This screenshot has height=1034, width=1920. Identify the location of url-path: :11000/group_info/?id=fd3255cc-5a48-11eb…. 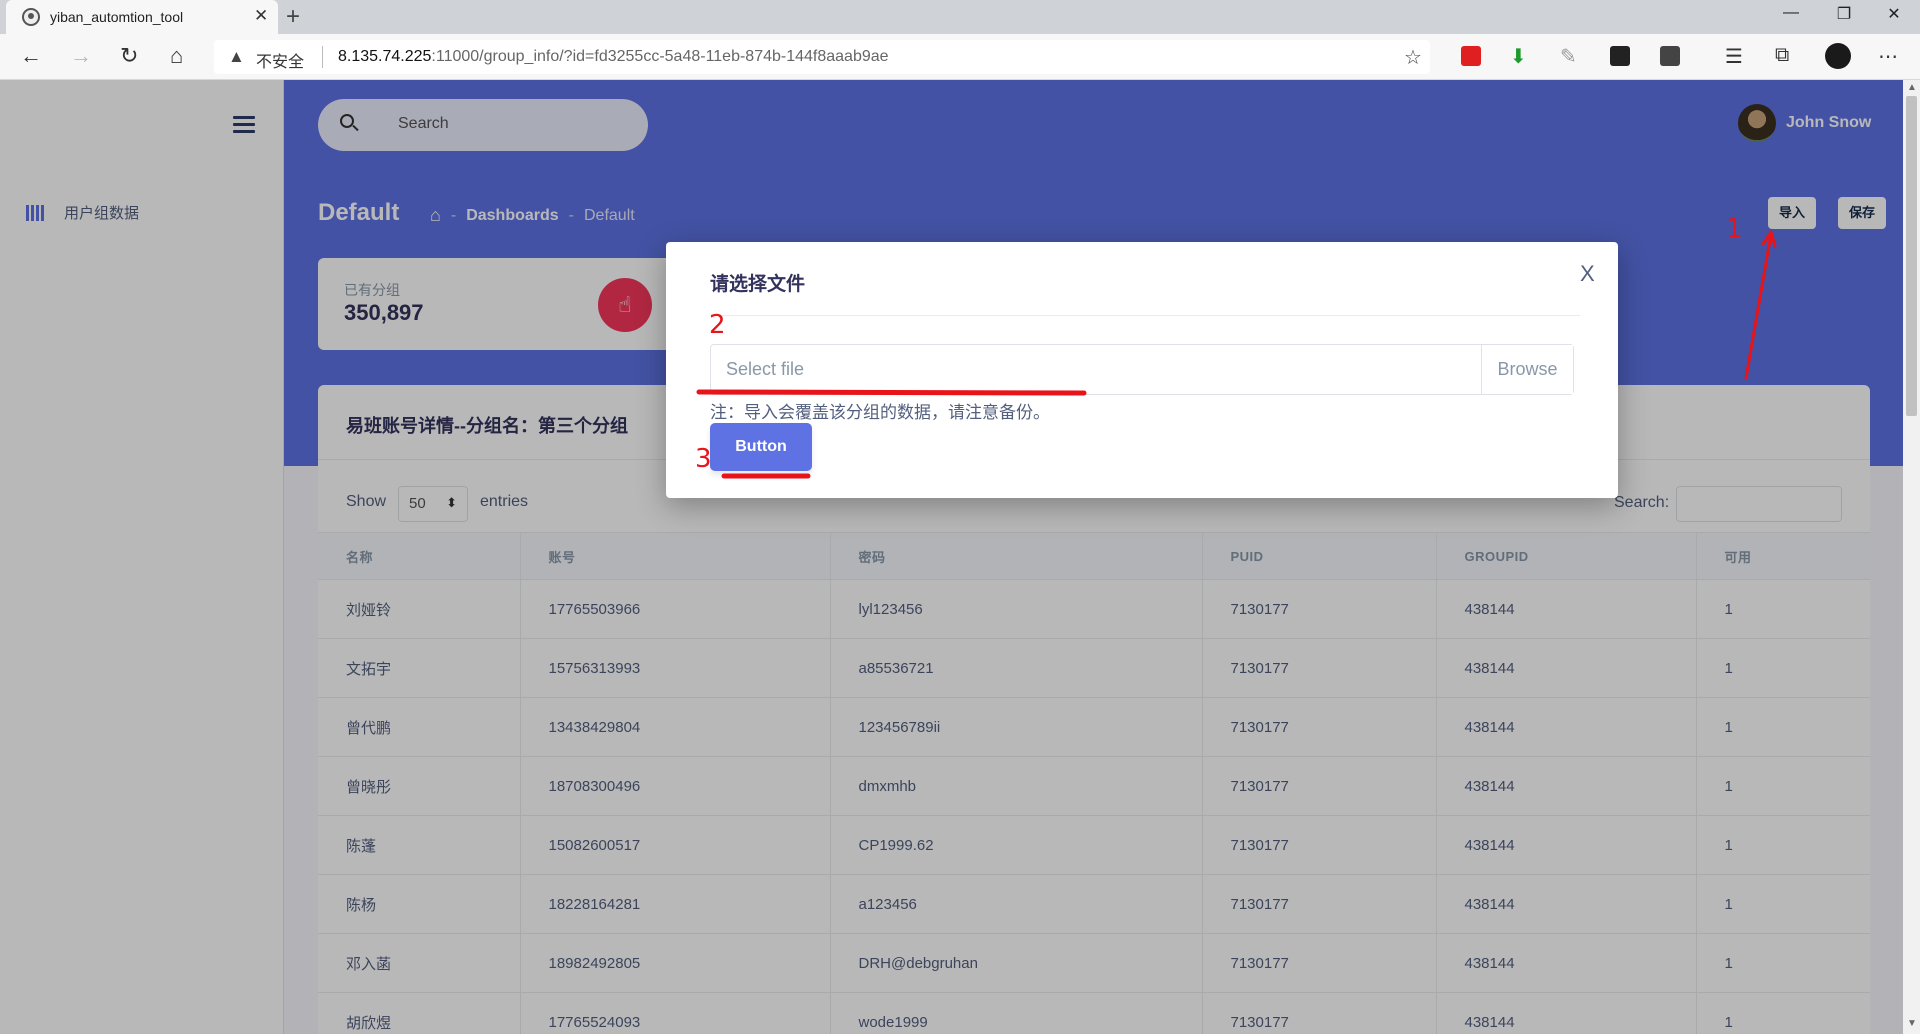
(660, 56).